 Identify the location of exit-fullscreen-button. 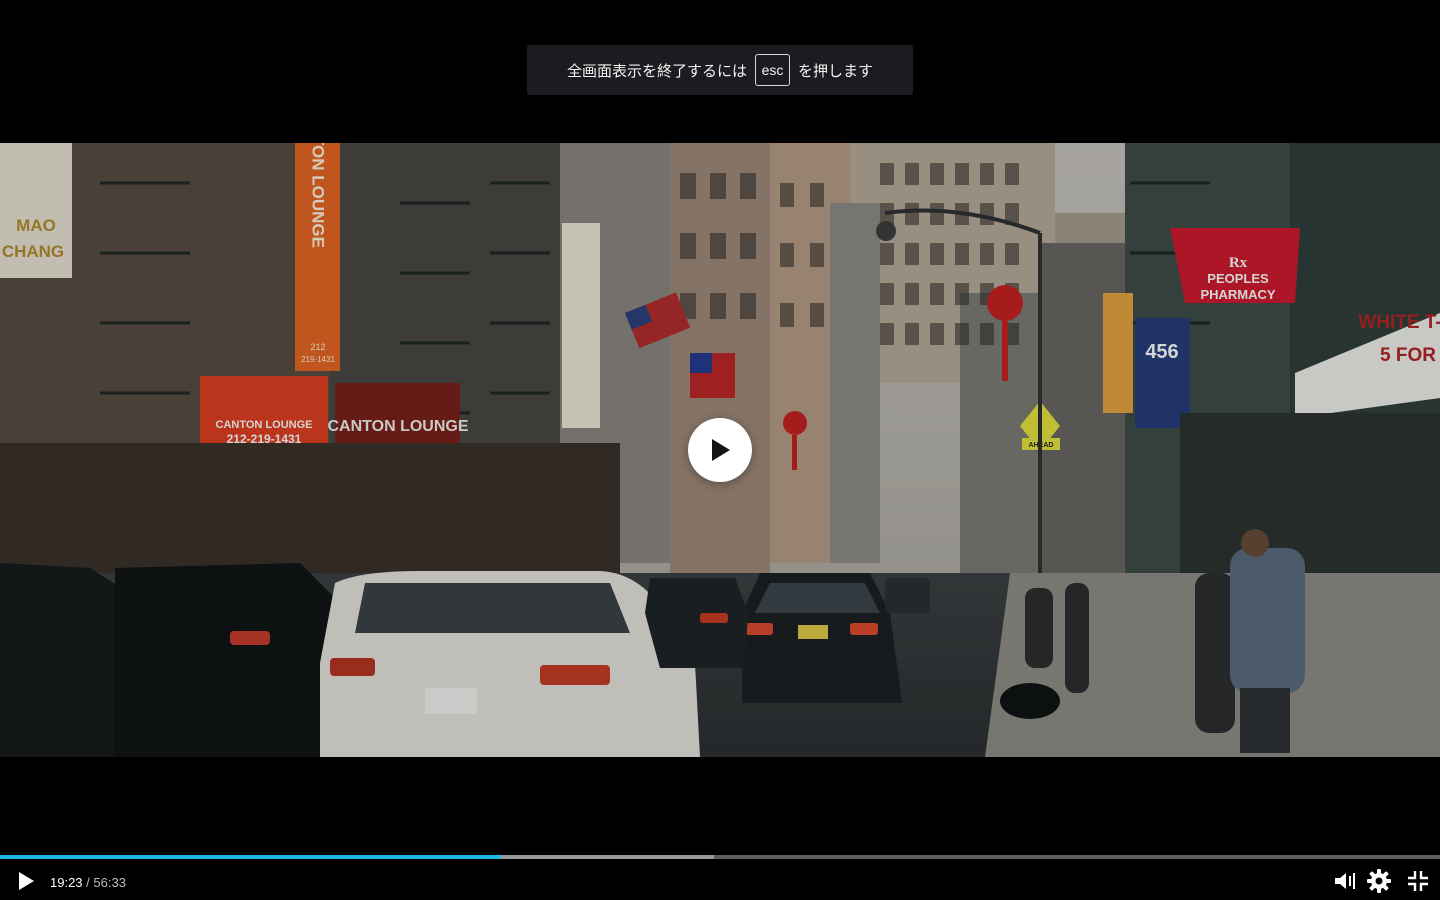
(1418, 881).